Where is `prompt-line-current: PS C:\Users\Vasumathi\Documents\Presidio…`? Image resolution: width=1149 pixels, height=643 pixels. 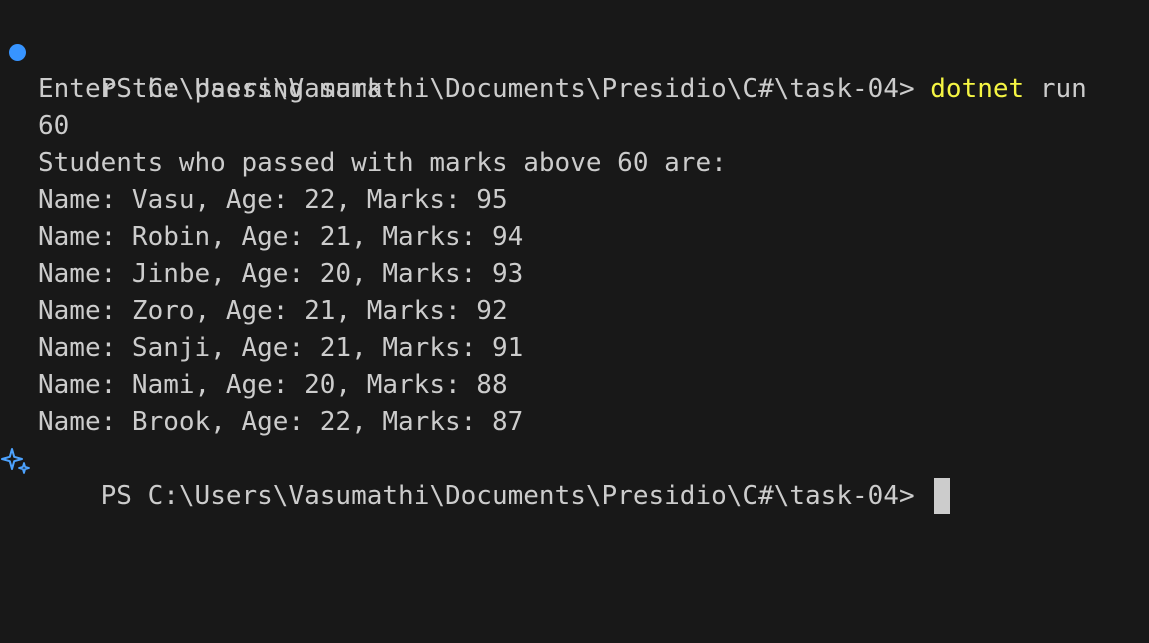 prompt-line-current: PS C:\Users\Vasumathi\Documents\Presidio… is located at coordinates (574, 477).